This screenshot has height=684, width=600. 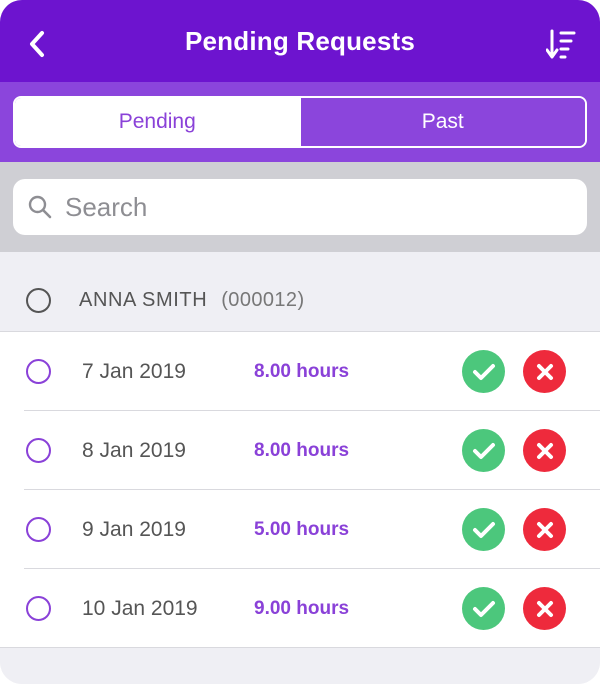 I want to click on list-footer, so click(x=300, y=666).